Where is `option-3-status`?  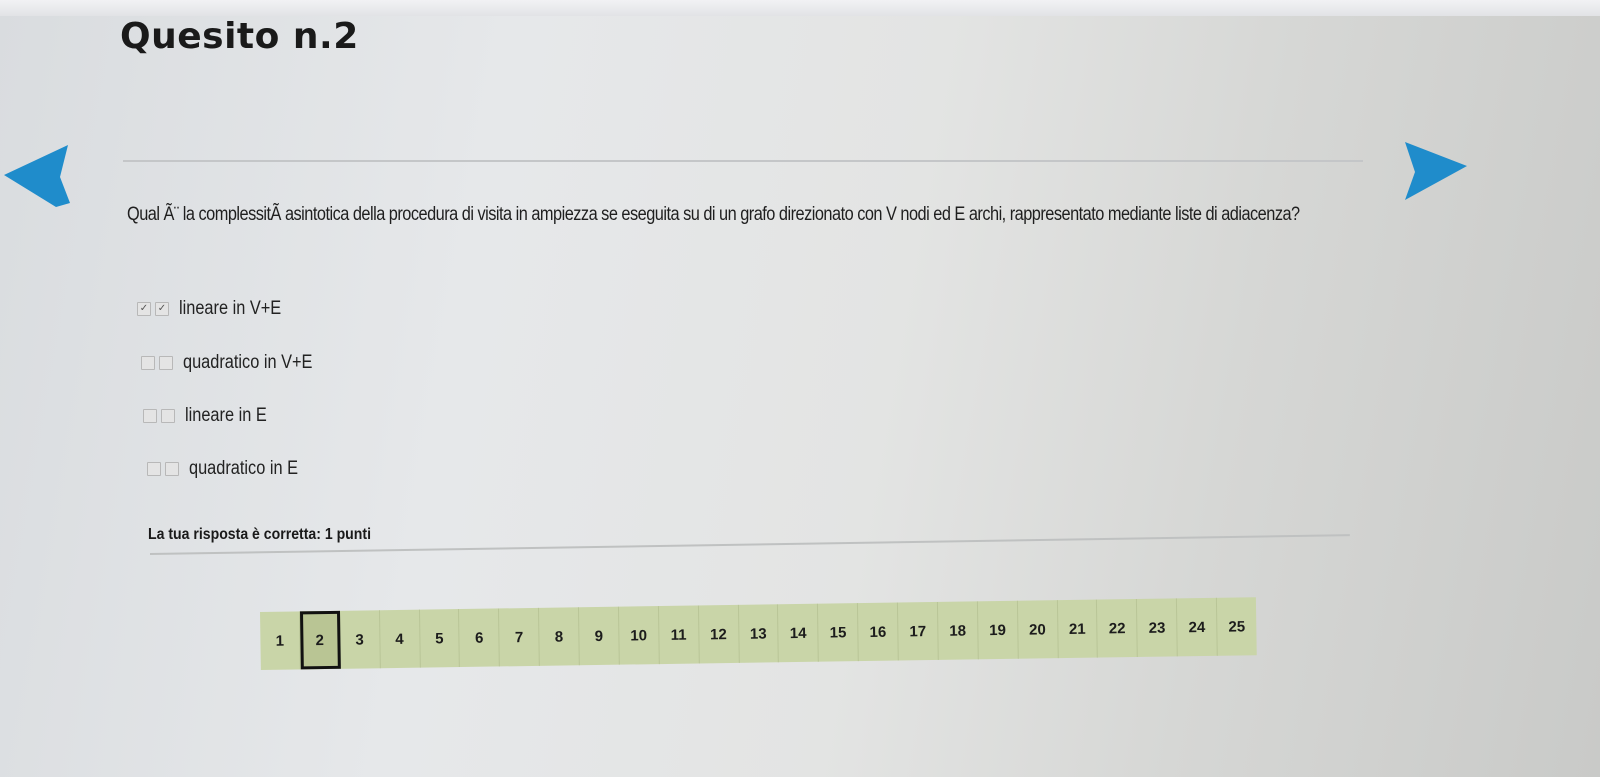 option-3-status is located at coordinates (159, 416).